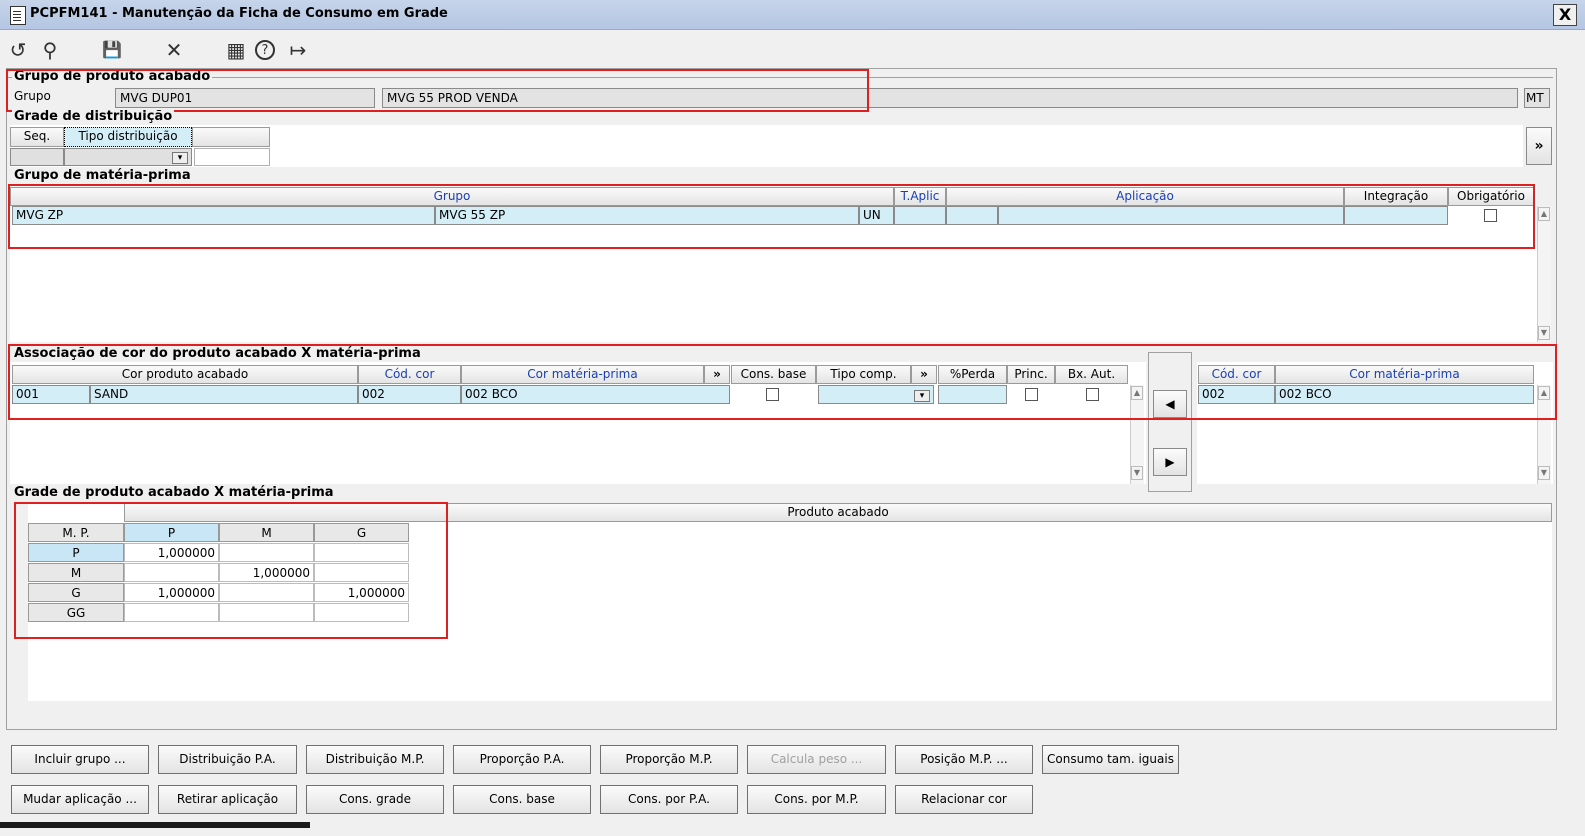 Image resolution: width=1585 pixels, height=836 pixels. Describe the element at coordinates (582, 374) in the screenshot. I see `col-cor-mp: Cor matéria-prima` at that location.